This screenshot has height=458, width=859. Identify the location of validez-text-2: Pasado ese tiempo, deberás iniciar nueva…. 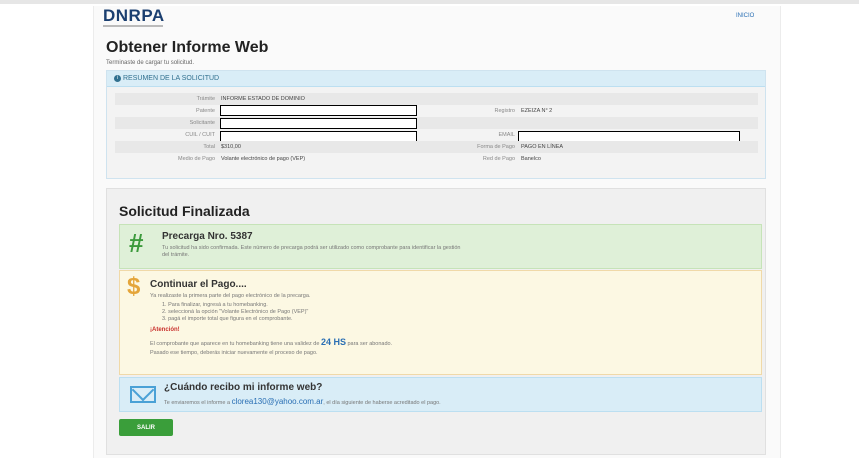
(234, 353).